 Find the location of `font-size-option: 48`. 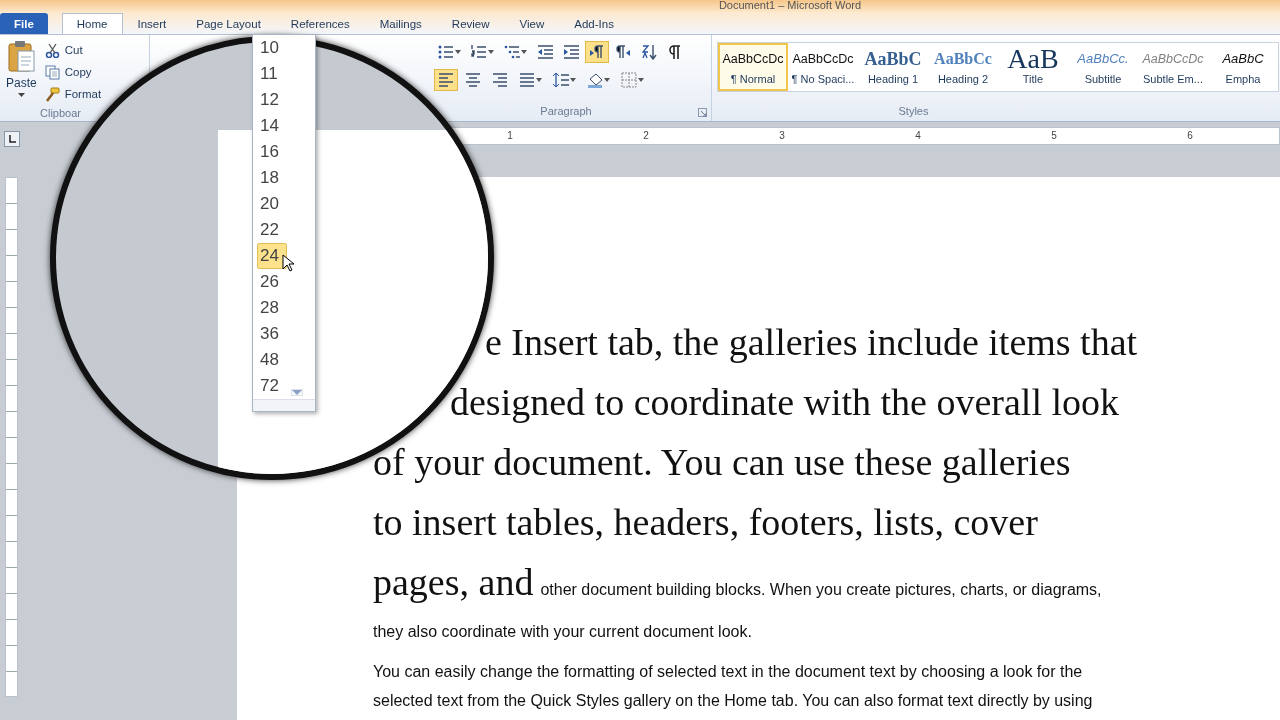

font-size-option: 48 is located at coordinates (272, 360).